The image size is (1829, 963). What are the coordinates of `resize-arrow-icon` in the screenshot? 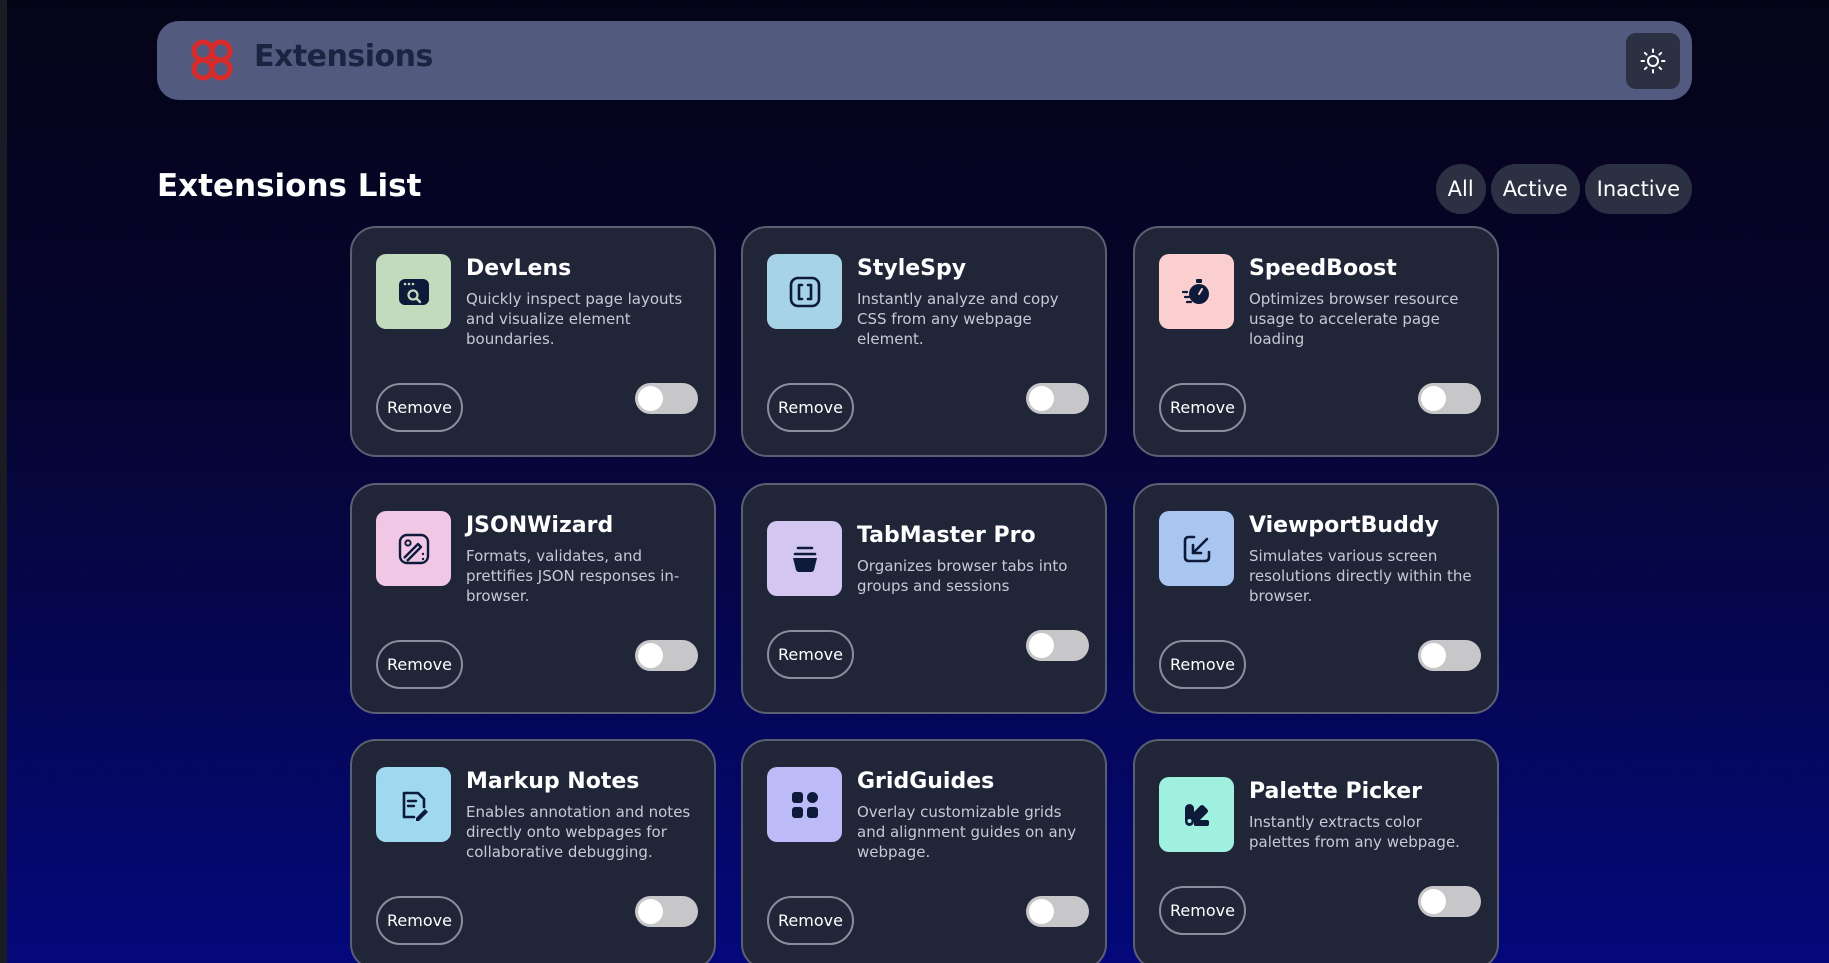 It's located at (1196, 548).